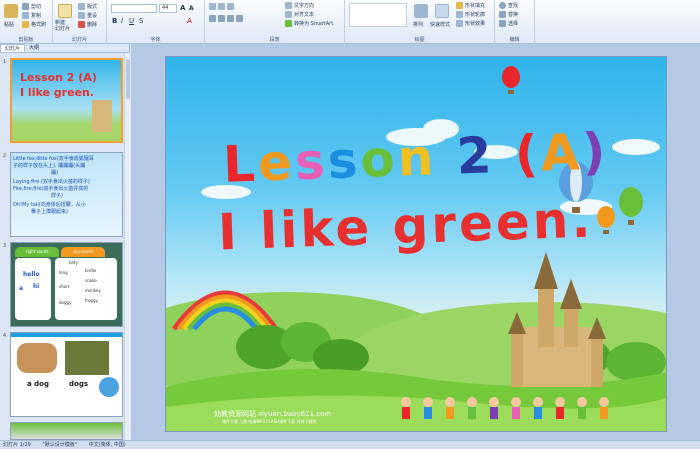  Describe the element at coordinates (31, 6) in the screenshot. I see `cut-button: 剪切` at that location.